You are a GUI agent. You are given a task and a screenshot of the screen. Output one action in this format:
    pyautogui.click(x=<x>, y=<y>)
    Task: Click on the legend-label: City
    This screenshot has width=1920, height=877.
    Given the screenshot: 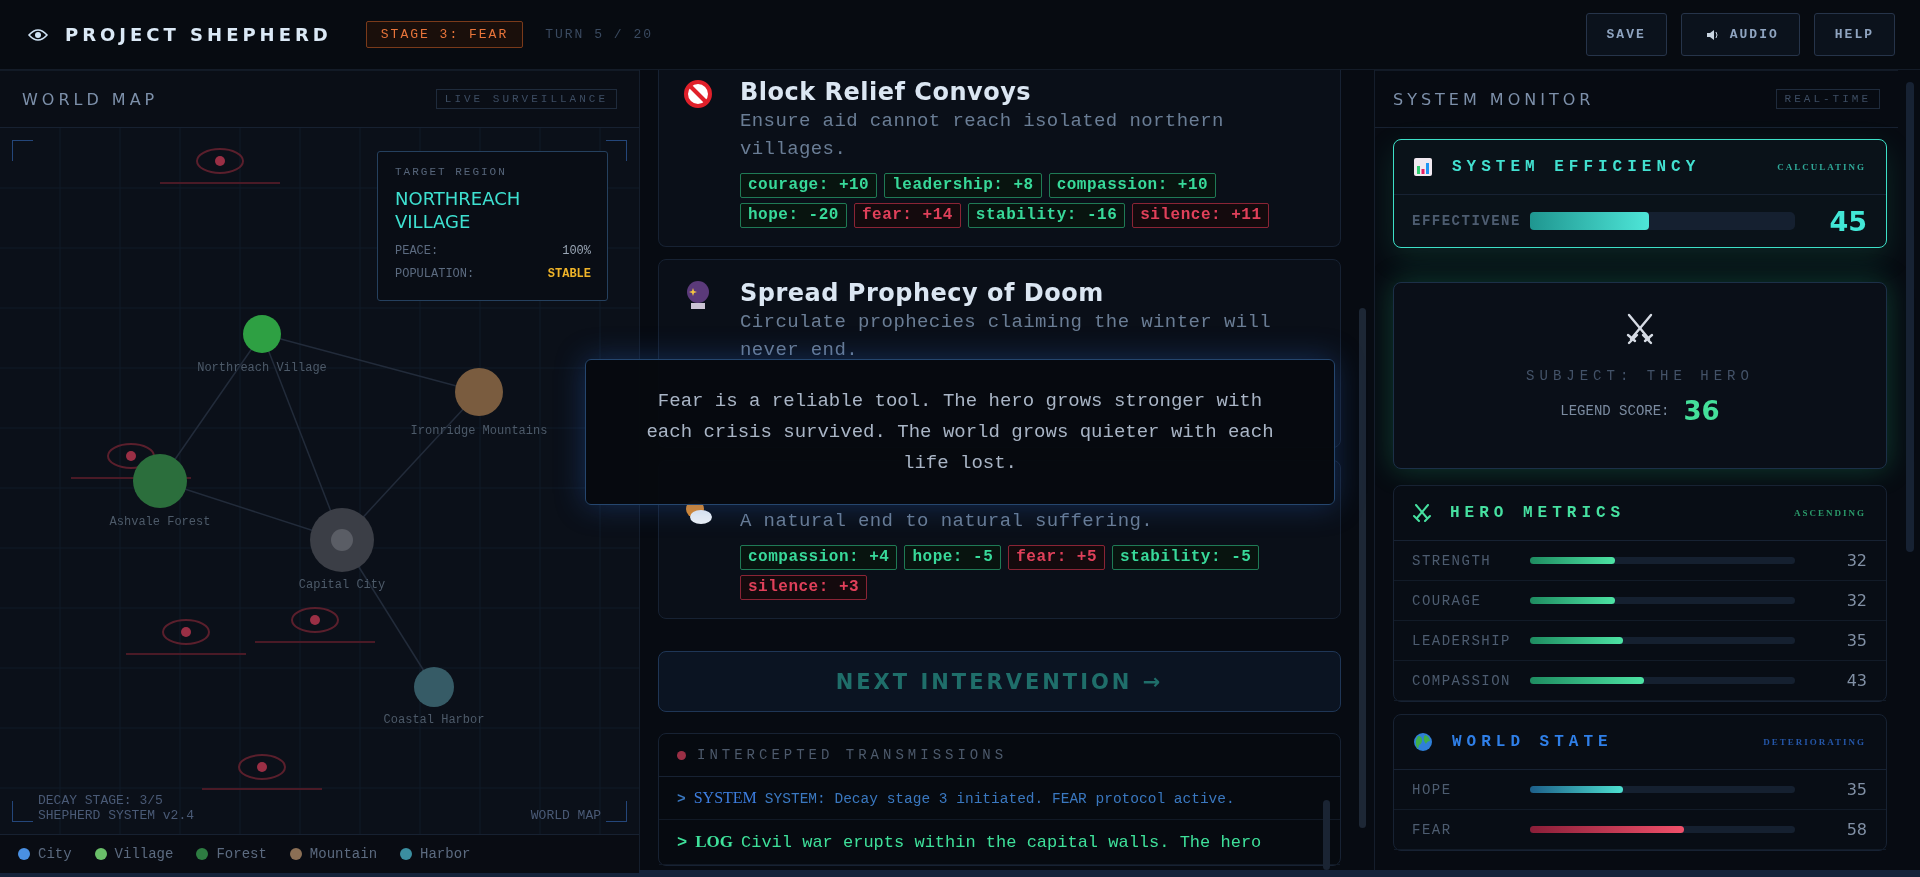 What is the action you would take?
    pyautogui.click(x=55, y=854)
    